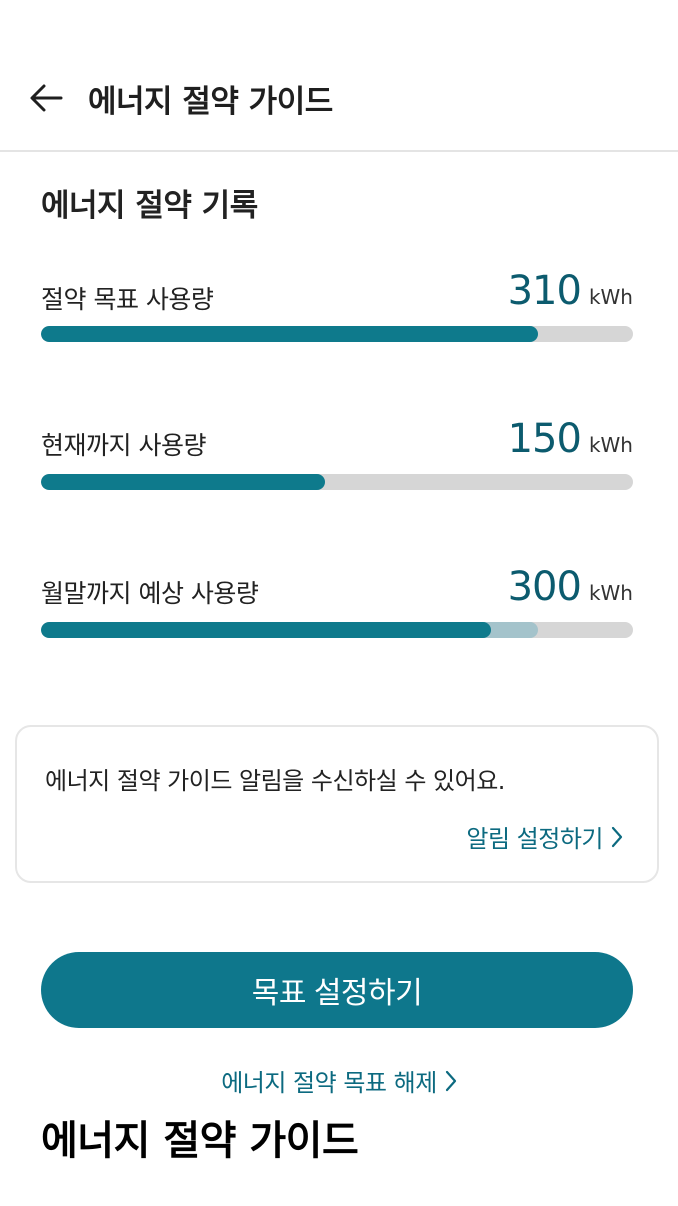  What do you see at coordinates (544, 439) in the screenshot?
I see `metric-number: 150` at bounding box center [544, 439].